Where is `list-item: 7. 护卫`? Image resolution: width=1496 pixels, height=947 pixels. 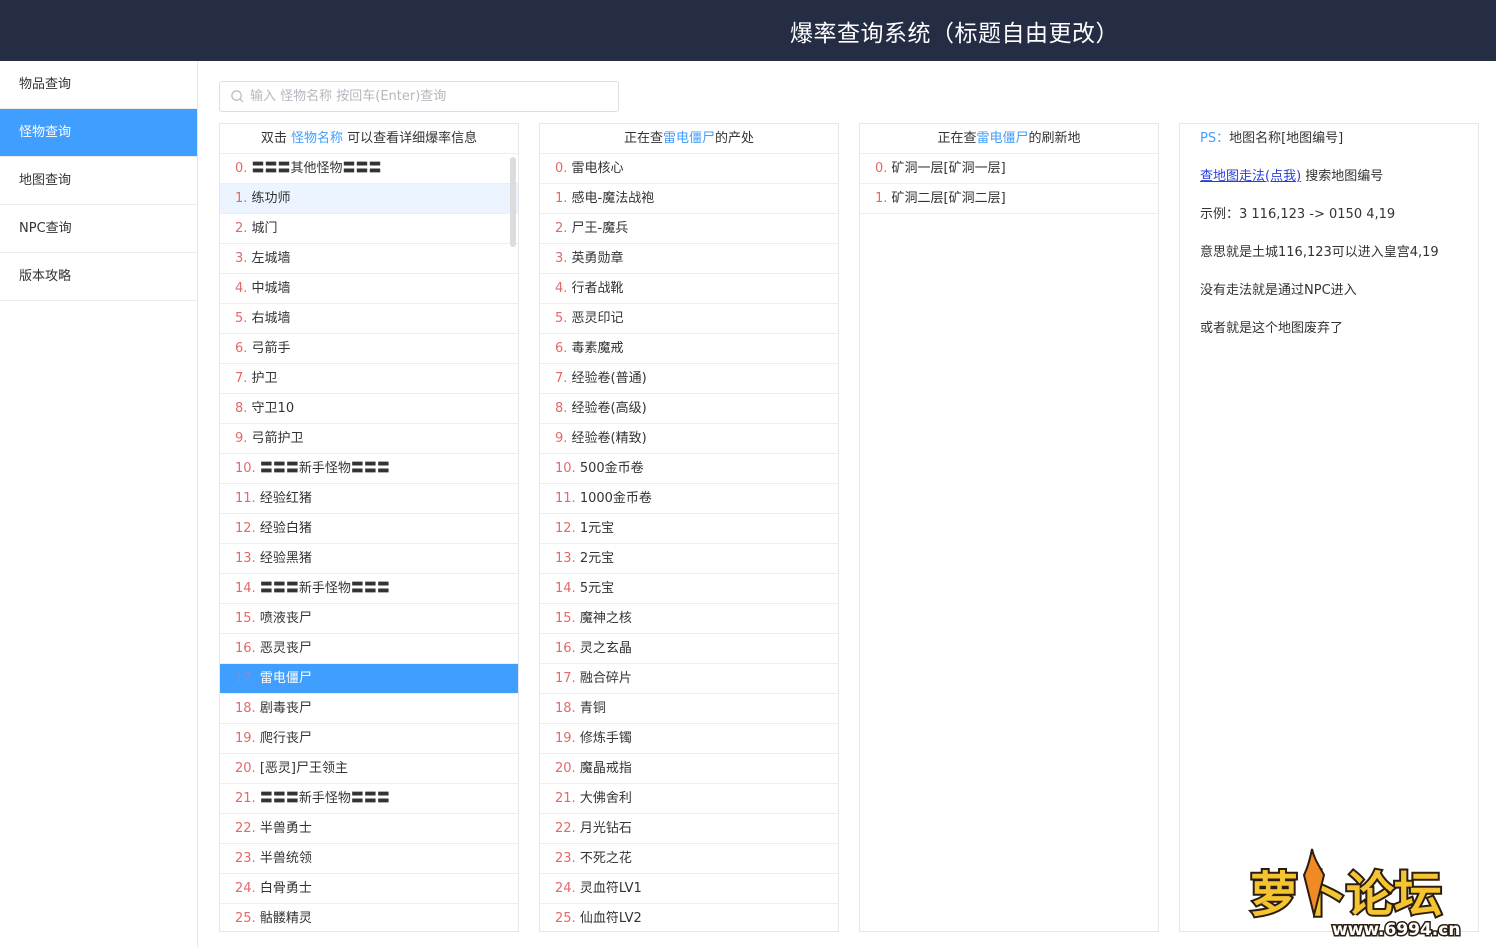 list-item: 7. 护卫 is located at coordinates (369, 379).